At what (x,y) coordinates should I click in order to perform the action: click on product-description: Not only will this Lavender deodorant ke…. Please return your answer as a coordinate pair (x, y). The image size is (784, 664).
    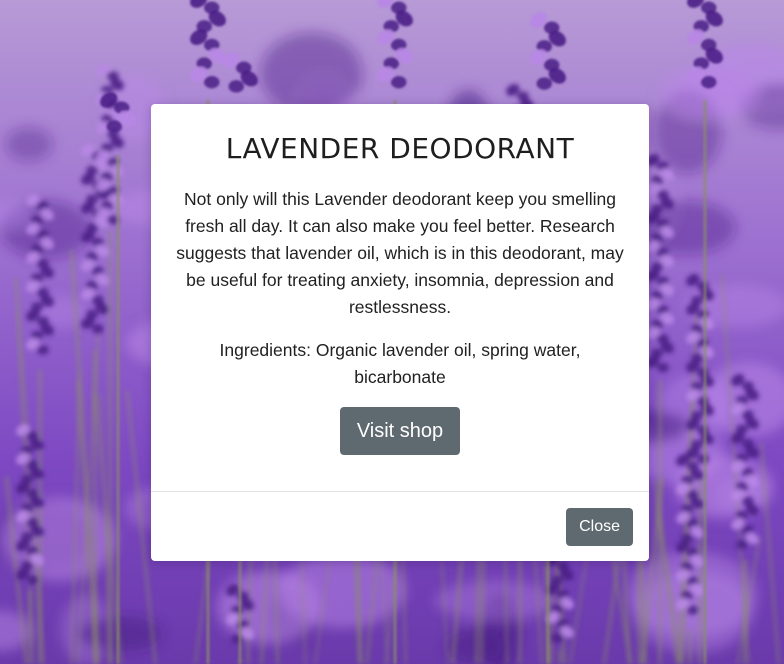
    Looking at the image, I should click on (400, 253).